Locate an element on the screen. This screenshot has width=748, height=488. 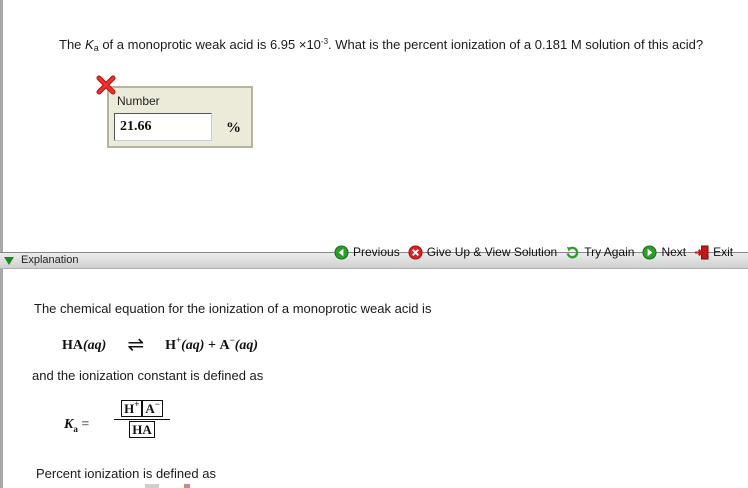
explanation-header: Explanation is located at coordinates (50, 260).